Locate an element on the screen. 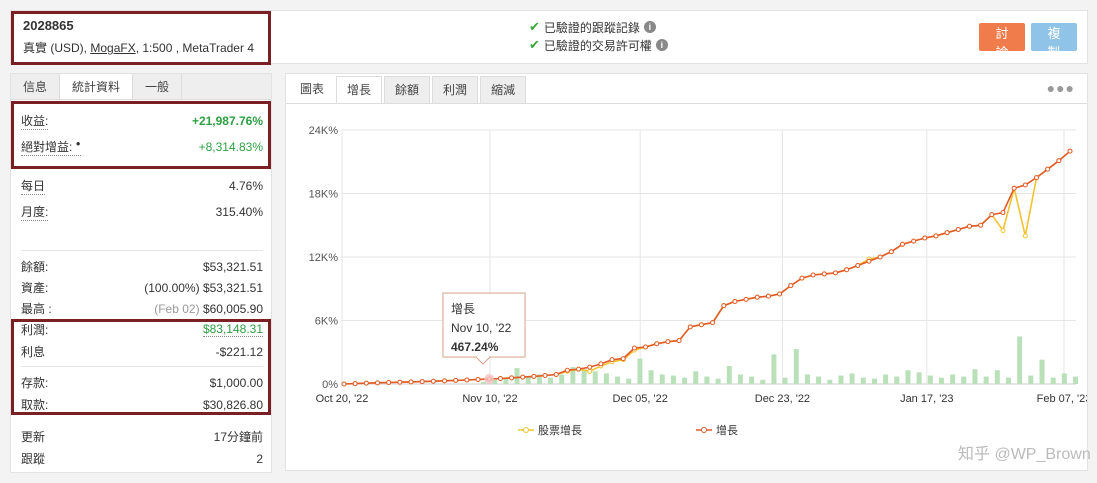  tab-profit: 利潤 is located at coordinates (455, 89).